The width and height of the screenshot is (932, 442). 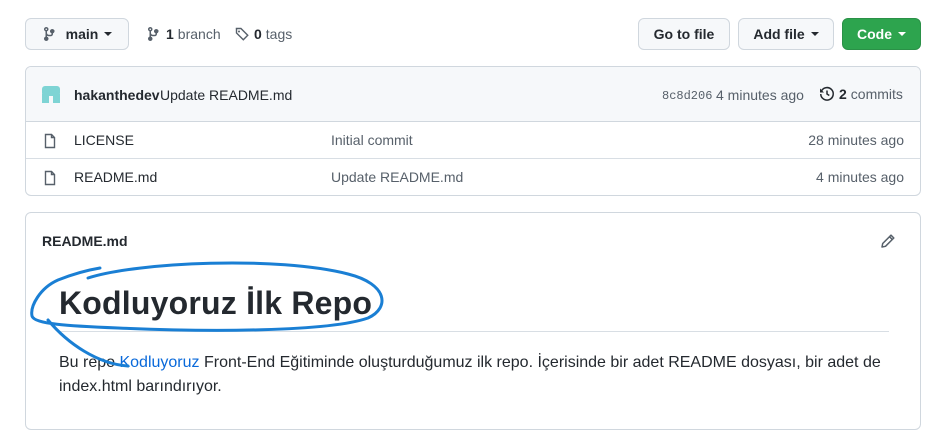 I want to click on commit-time: 4 minutes ago, so click(x=760, y=95).